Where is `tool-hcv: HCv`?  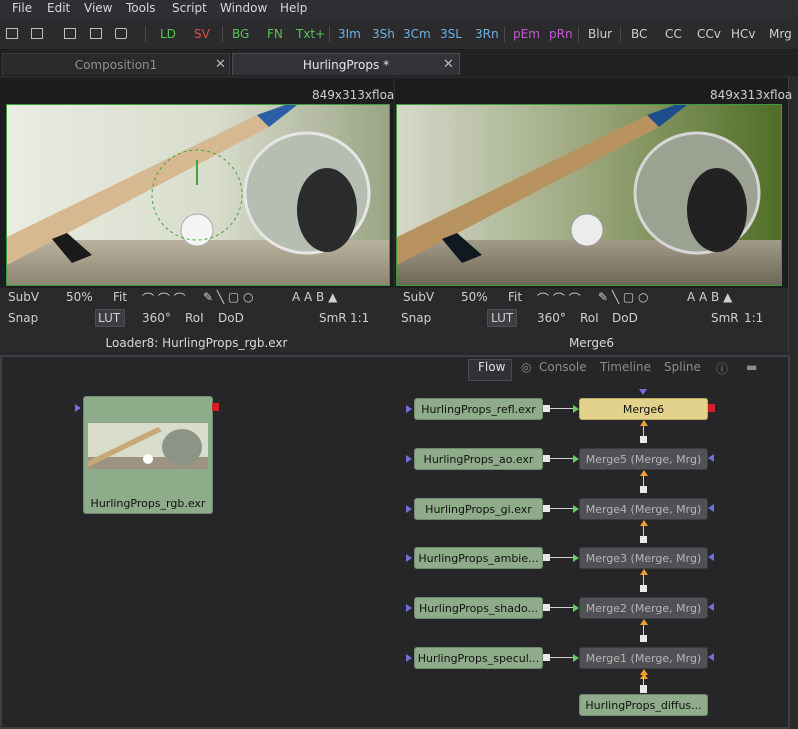 tool-hcv: HCv is located at coordinates (743, 34).